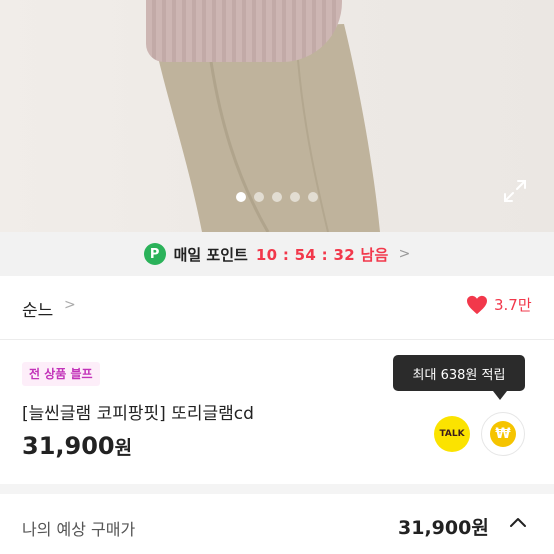 This screenshot has height=554, width=554. Describe the element at coordinates (443, 528) in the screenshot. I see `expected-price-amount: 31,900원` at that location.